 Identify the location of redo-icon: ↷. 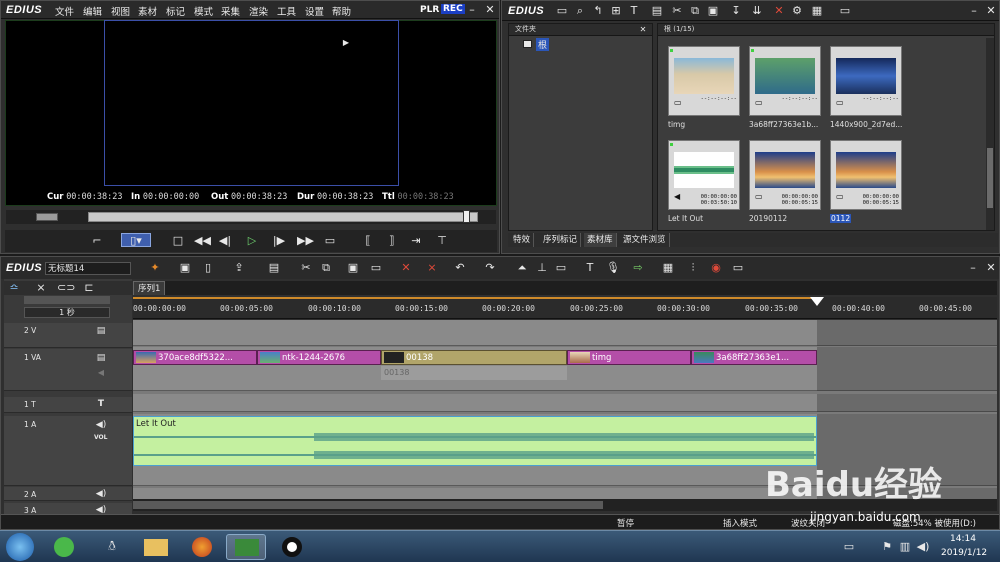
(490, 268).